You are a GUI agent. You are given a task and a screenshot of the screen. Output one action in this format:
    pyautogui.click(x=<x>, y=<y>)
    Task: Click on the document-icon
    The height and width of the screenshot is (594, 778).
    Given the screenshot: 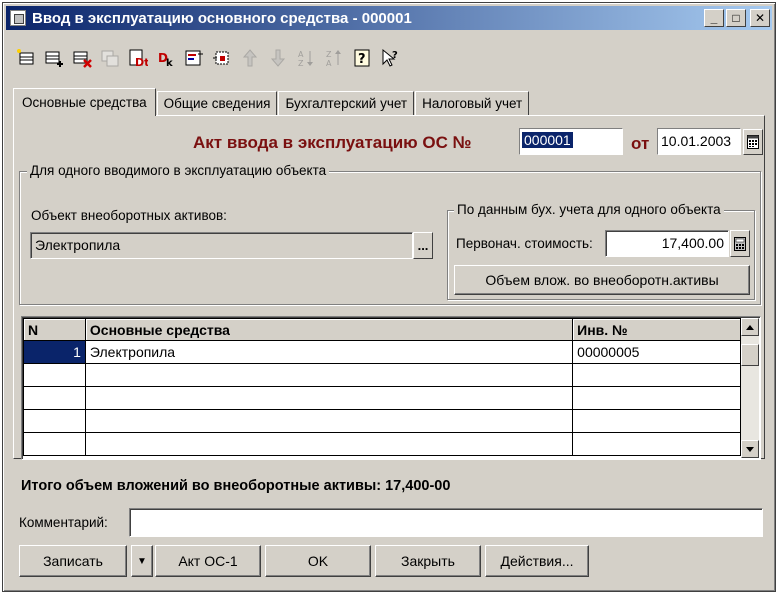 What is the action you would take?
    pyautogui.click(x=18, y=18)
    